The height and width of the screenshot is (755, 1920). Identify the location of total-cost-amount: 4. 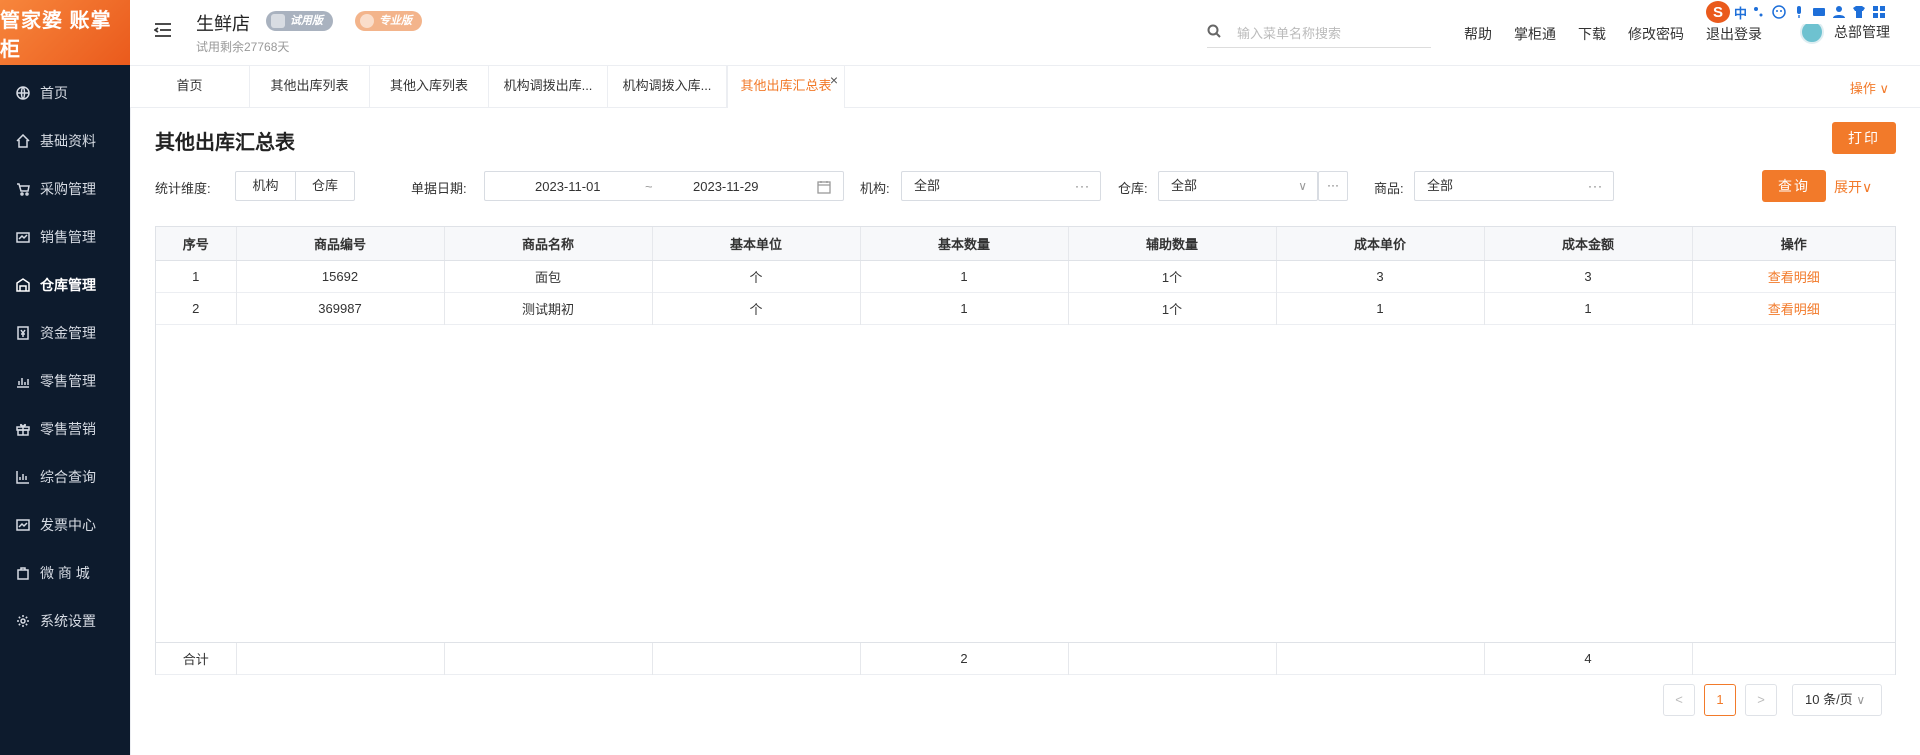
(1588, 658).